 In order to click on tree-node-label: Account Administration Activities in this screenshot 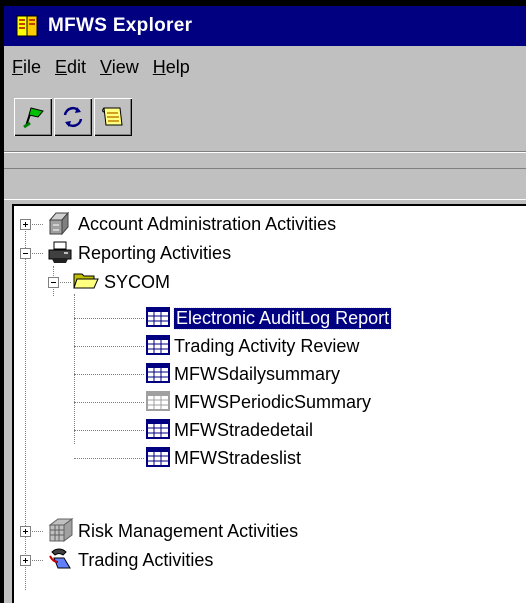, I will do `click(207, 223)`.